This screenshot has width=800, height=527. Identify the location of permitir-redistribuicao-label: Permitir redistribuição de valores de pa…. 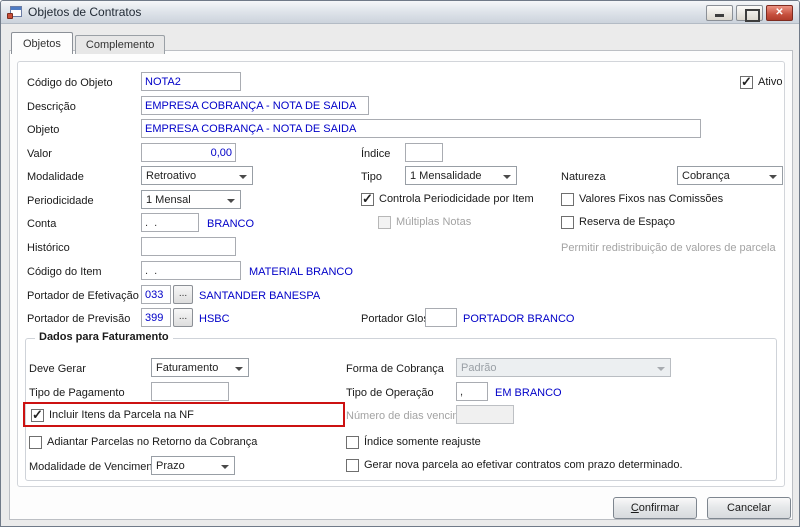
(668, 248).